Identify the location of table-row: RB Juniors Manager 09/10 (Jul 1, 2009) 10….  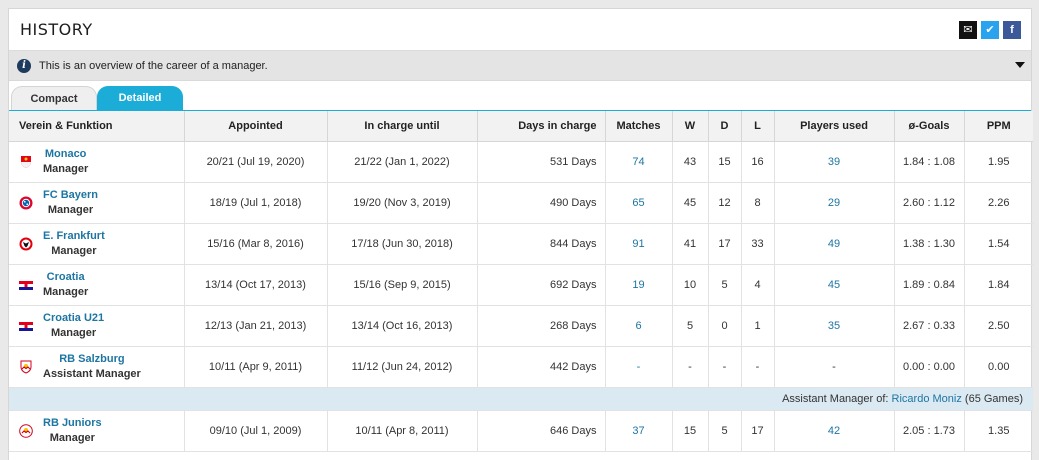
(521, 431).